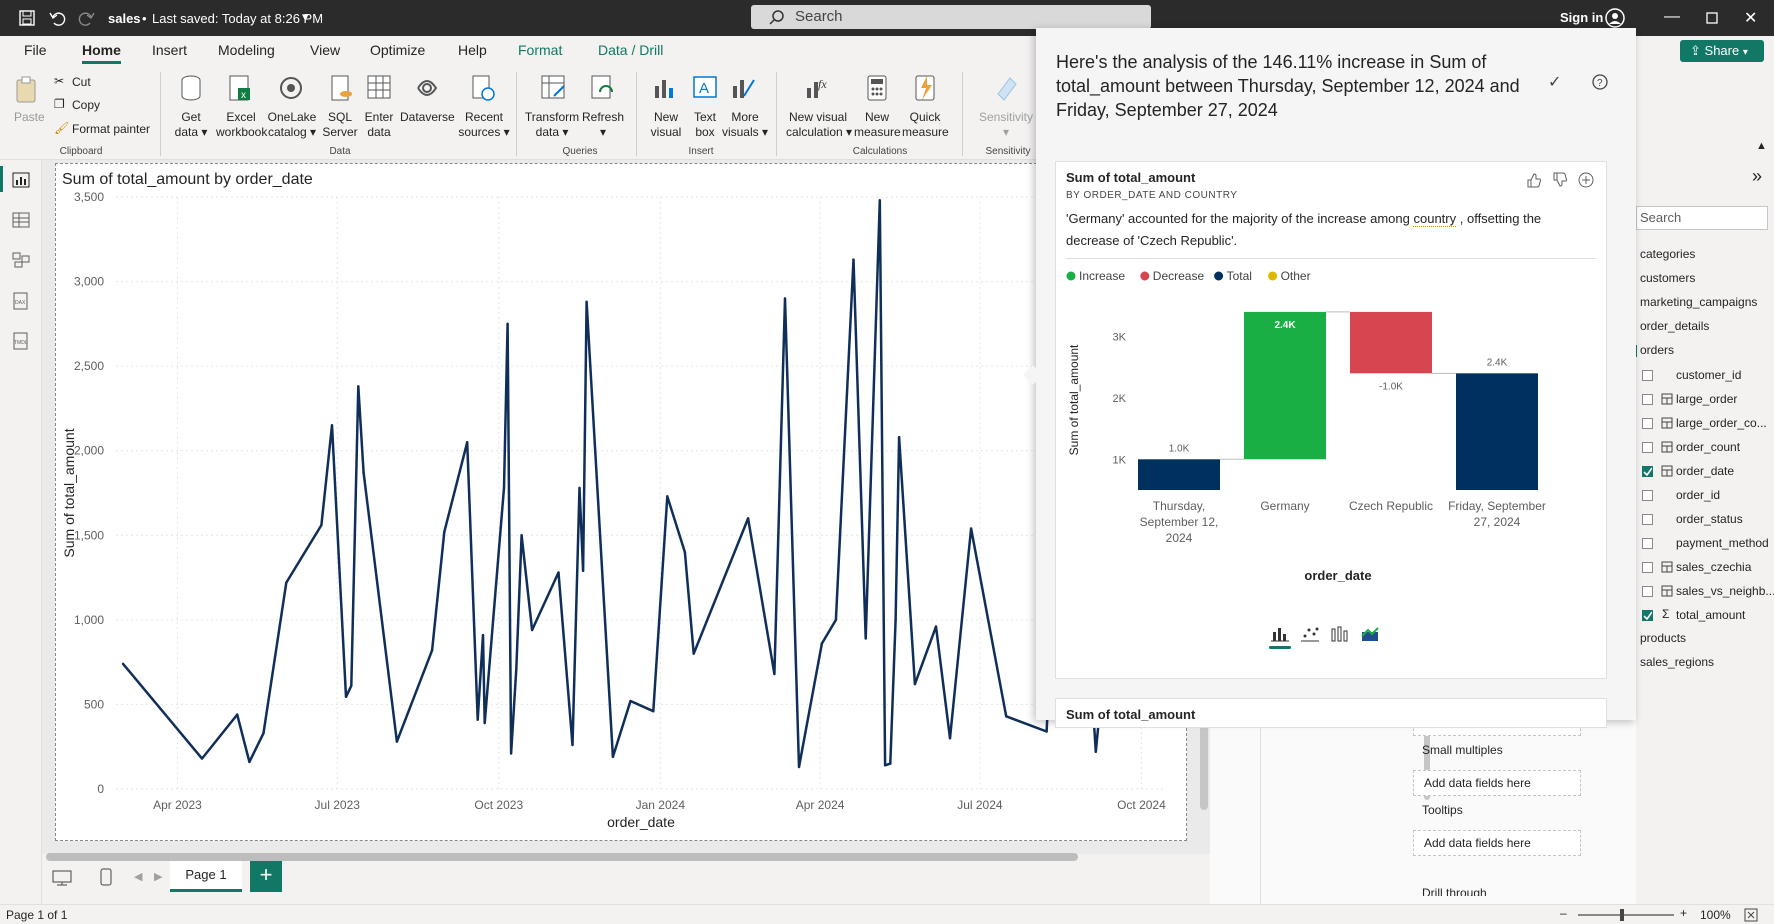 Image resolution: width=1774 pixels, height=924 pixels. What do you see at coordinates (1310, 634) in the screenshot?
I see `scatter-chart-icon` at bounding box center [1310, 634].